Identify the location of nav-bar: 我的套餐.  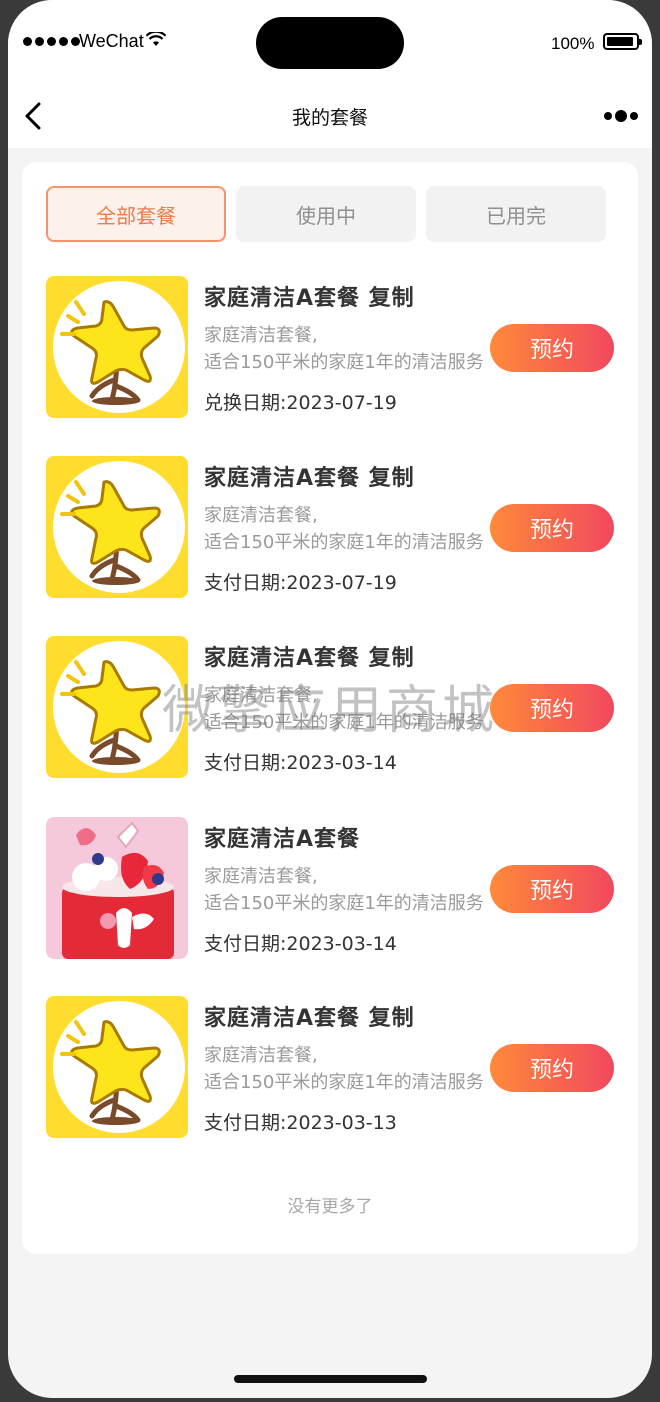
(330, 116).